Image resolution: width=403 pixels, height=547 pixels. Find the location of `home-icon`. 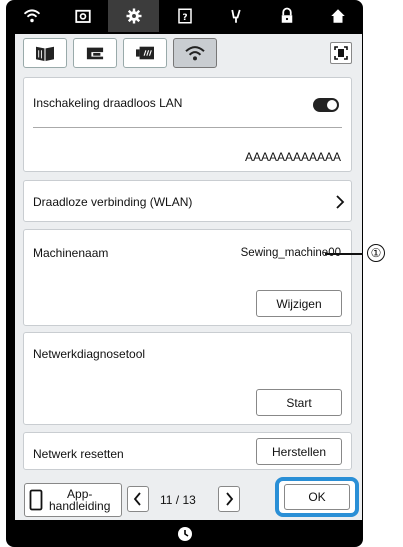

home-icon is located at coordinates (337, 16).